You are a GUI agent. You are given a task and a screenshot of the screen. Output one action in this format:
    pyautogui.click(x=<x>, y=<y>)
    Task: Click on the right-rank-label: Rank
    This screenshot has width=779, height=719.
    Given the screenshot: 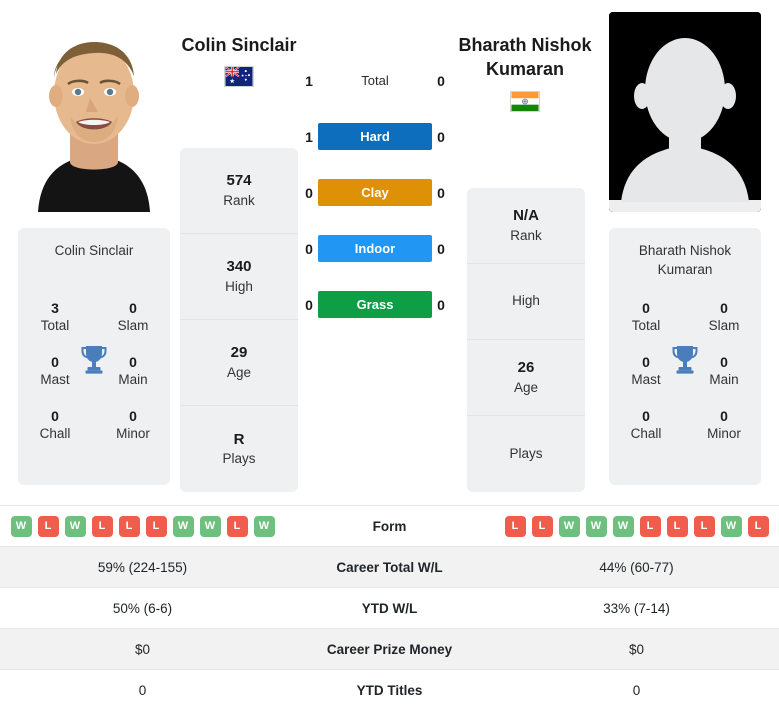 What is the action you would take?
    pyautogui.click(x=526, y=235)
    